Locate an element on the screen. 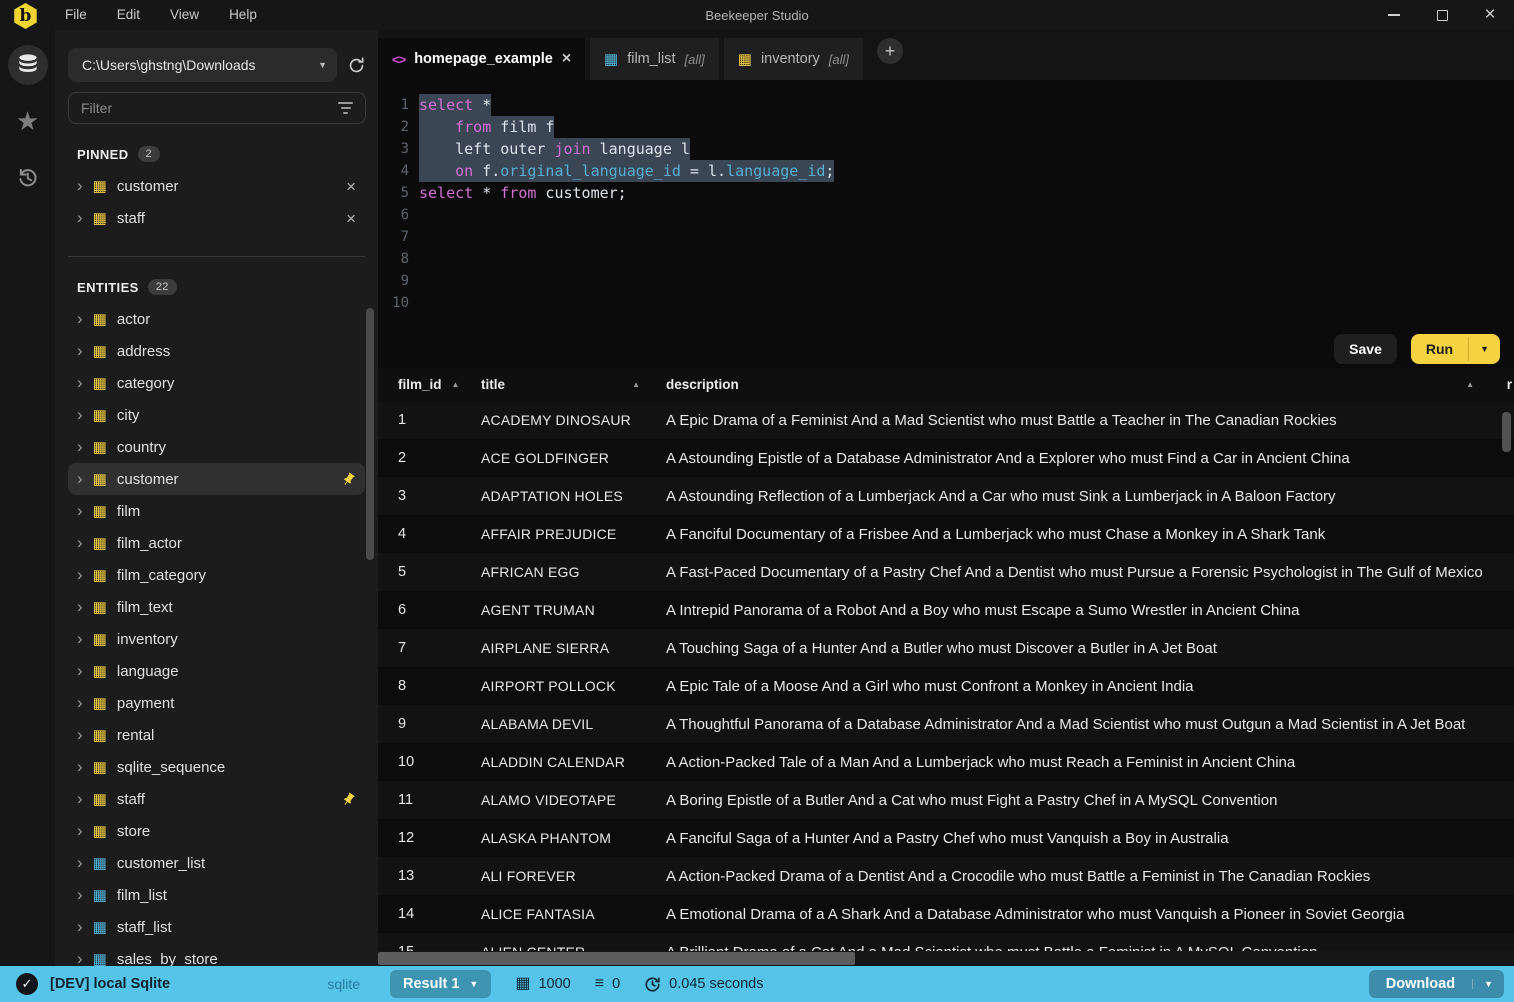 The width and height of the screenshot is (1514, 1002). entity-item-staff_list: › ▦ staff_list is located at coordinates (216, 927).